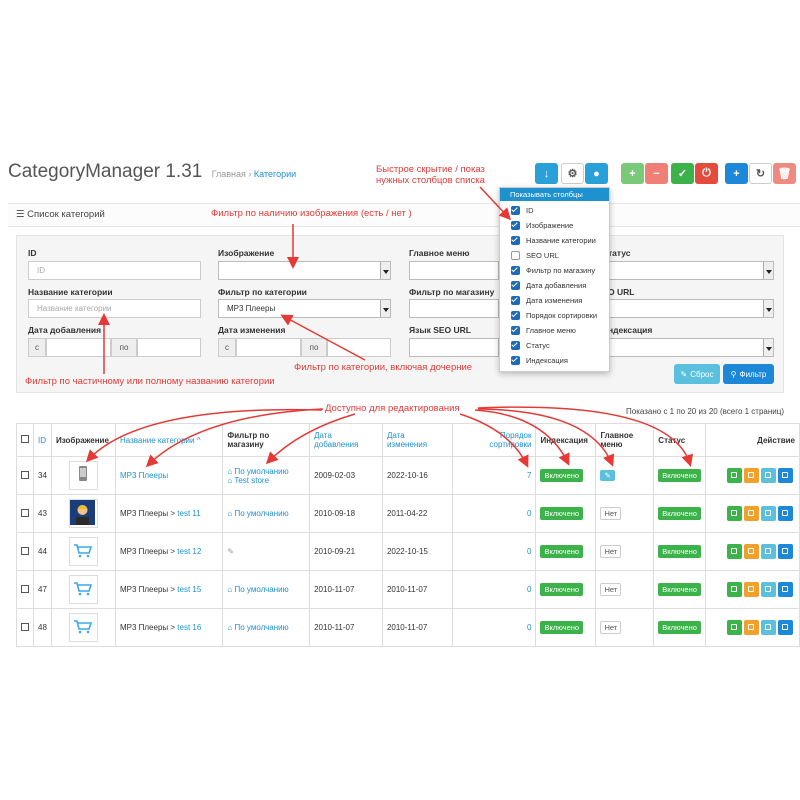 The height and width of the screenshot is (800, 800). What do you see at coordinates (275, 174) in the screenshot?
I see `breadcrumb-categories: Категории` at bounding box center [275, 174].